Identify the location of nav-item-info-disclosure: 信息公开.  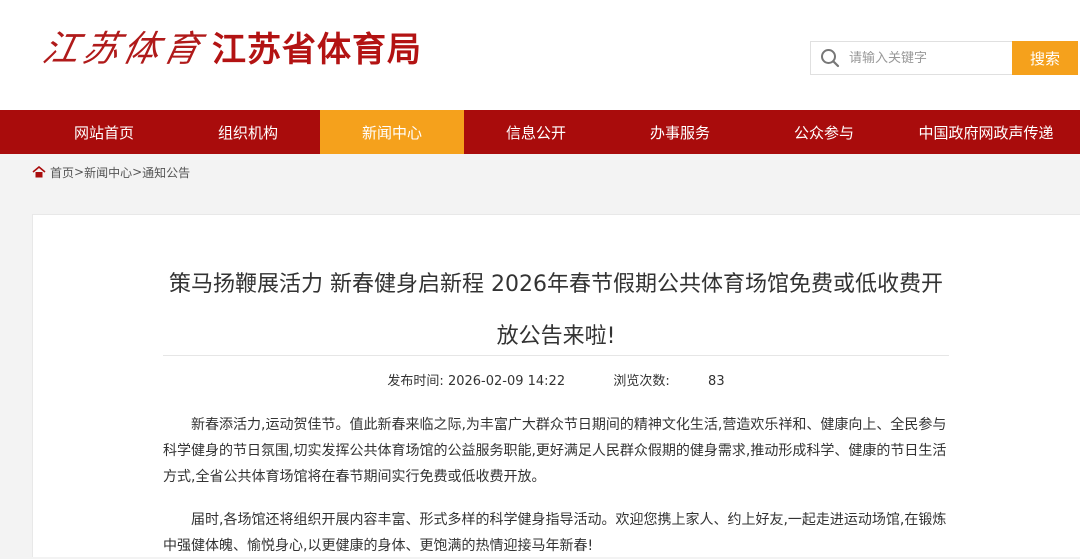
(536, 132).